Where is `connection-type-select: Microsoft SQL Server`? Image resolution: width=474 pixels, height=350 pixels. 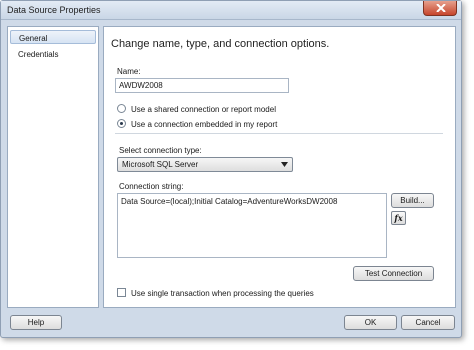
connection-type-select: Microsoft SQL Server is located at coordinates (205, 164).